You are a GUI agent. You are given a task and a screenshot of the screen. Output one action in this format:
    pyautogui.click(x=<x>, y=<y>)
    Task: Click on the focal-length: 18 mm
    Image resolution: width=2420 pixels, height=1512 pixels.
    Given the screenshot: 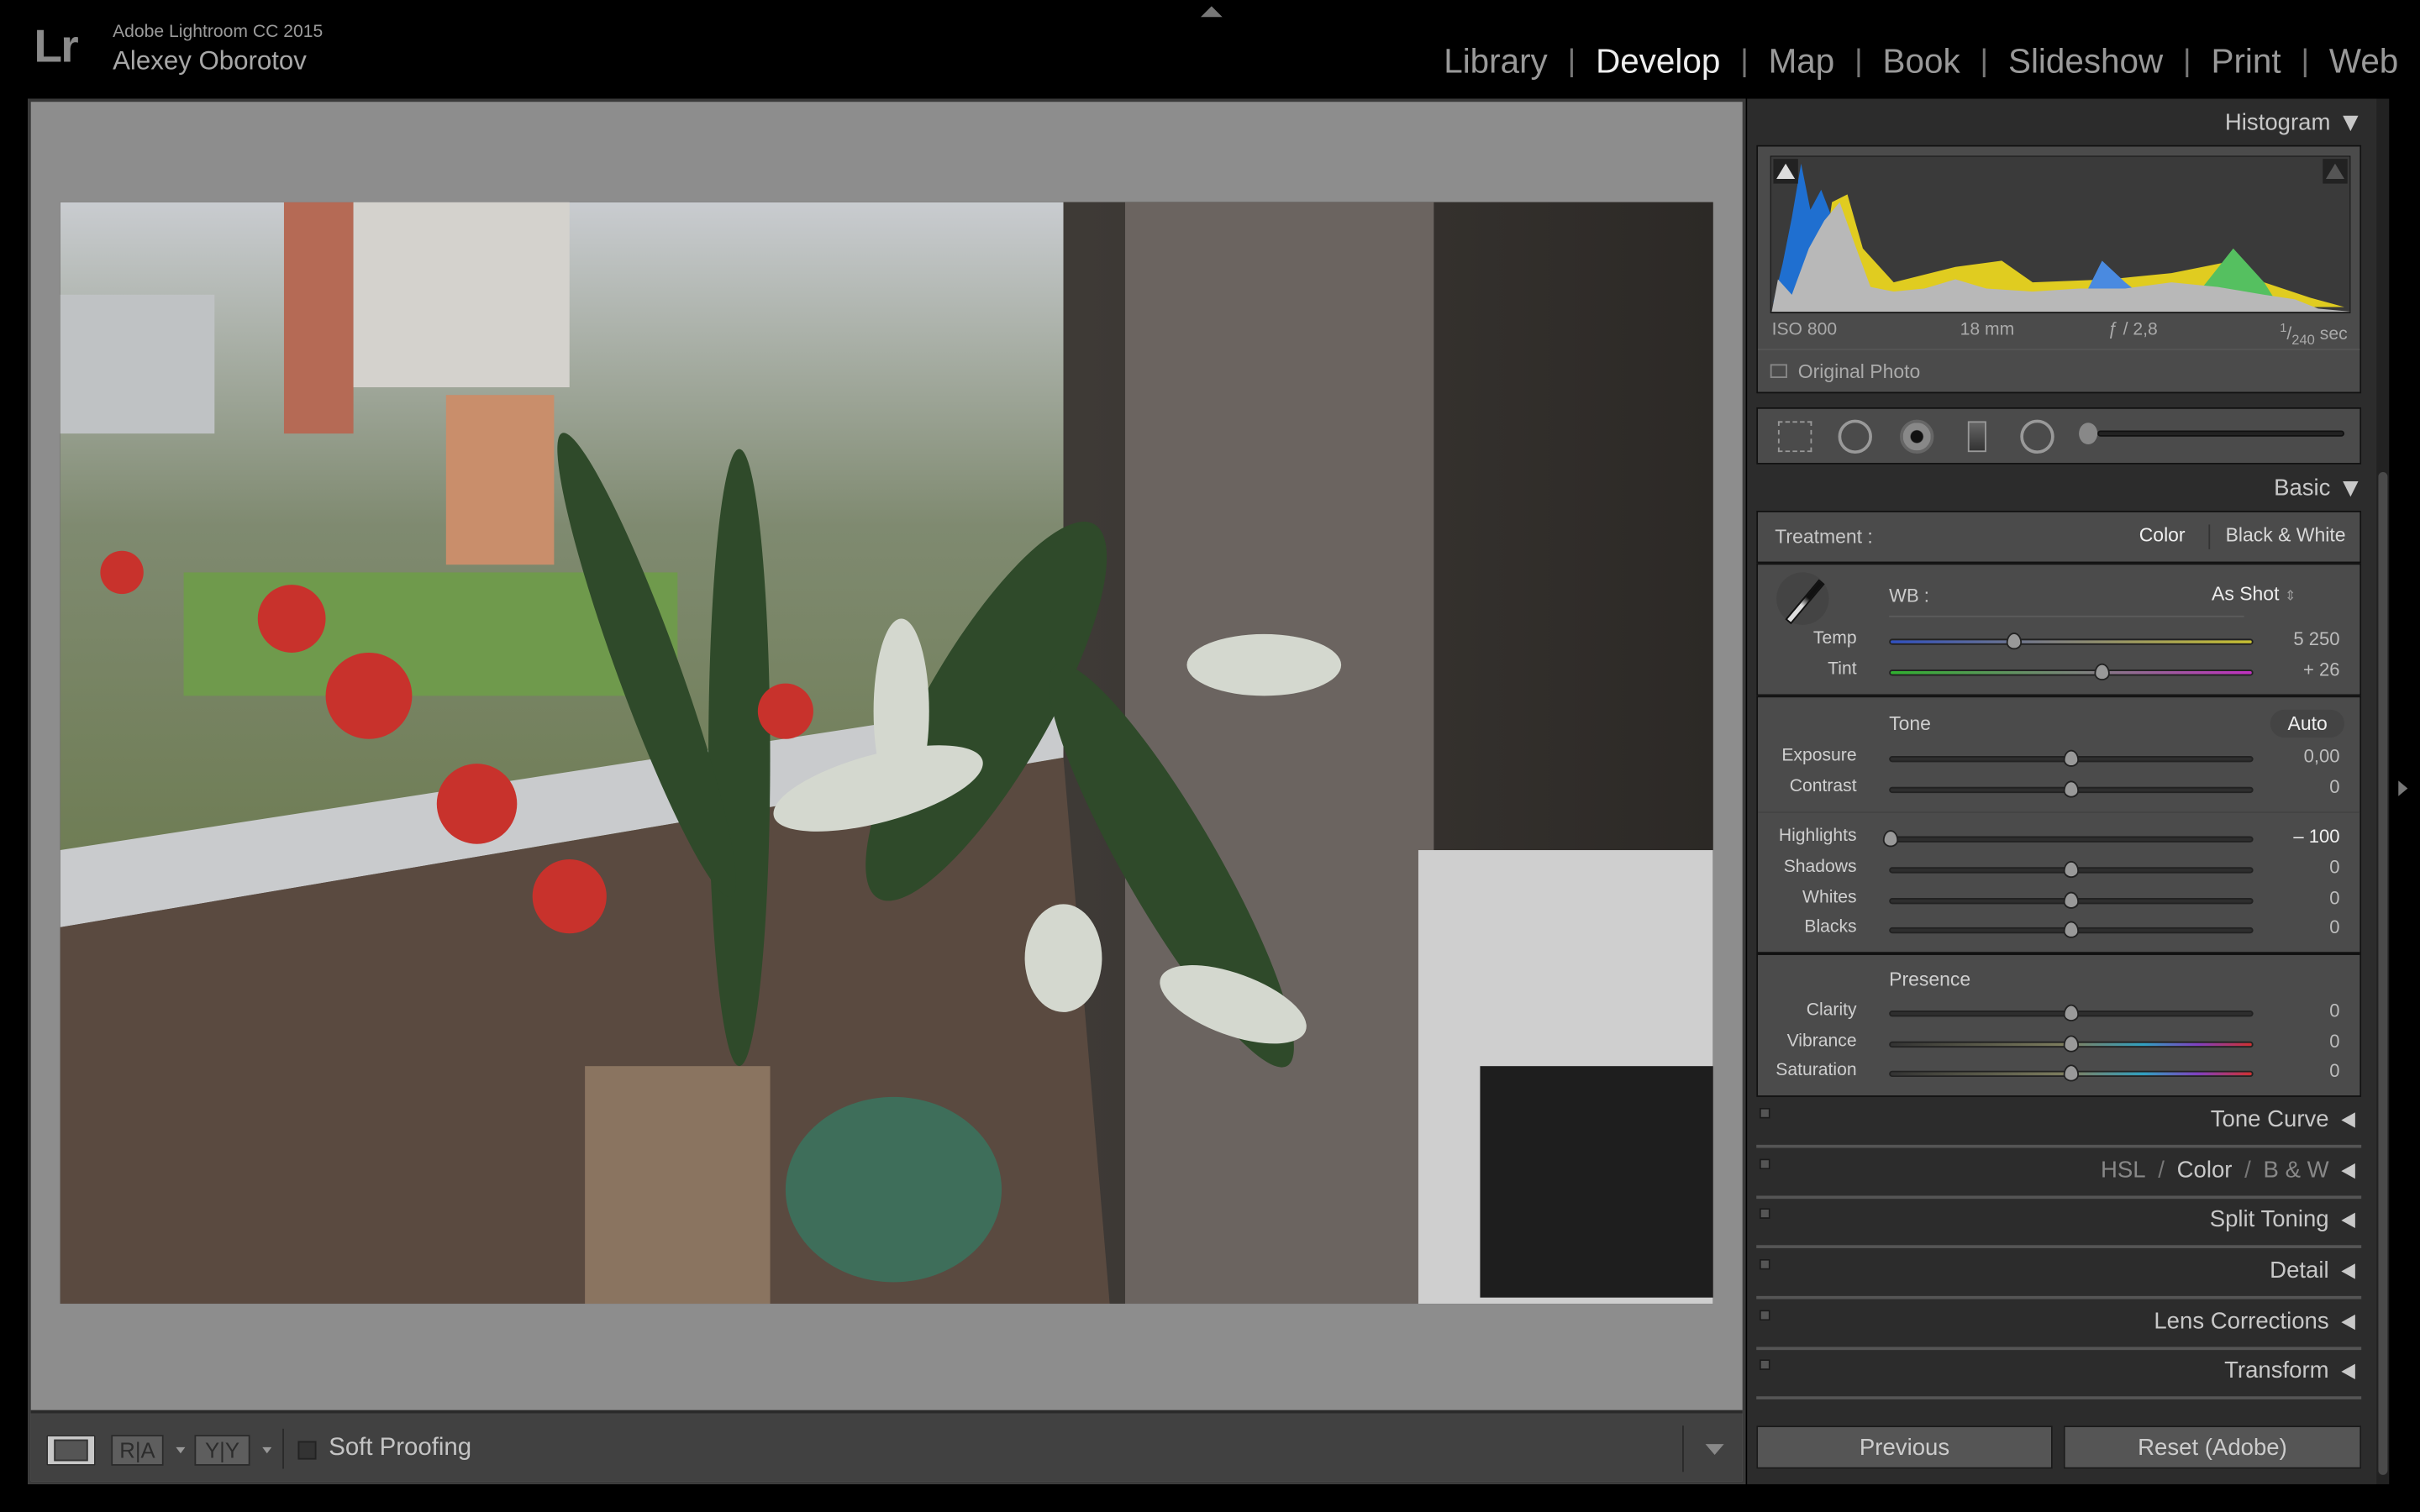 What is the action you would take?
    pyautogui.click(x=1987, y=330)
    